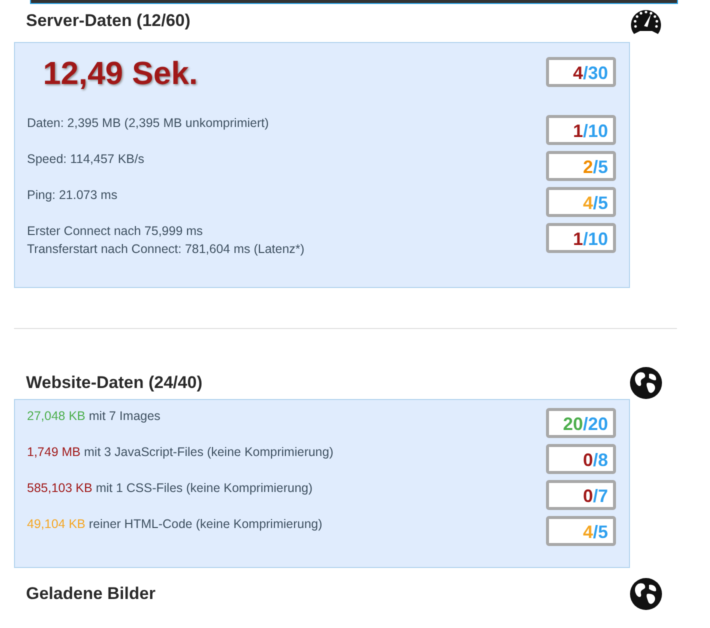 The image size is (710, 628). I want to click on score-box: 0/8, so click(581, 459).